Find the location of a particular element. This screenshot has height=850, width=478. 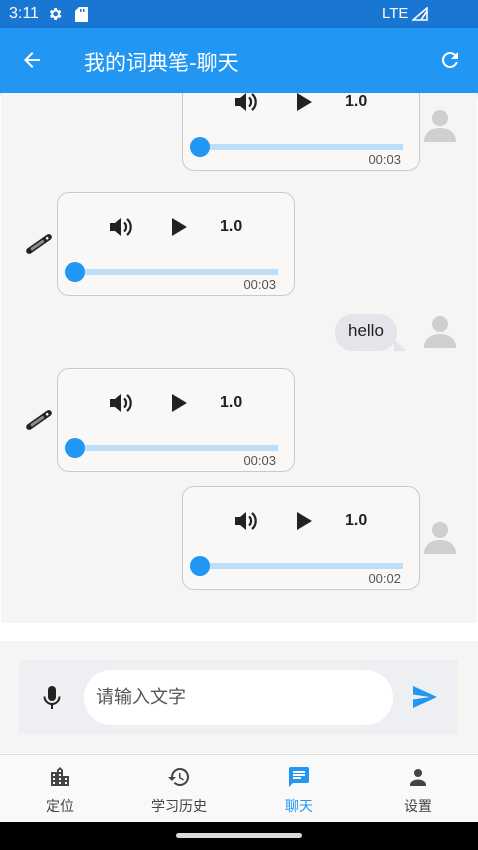

nav-label: 学习历史 is located at coordinates (179, 807).